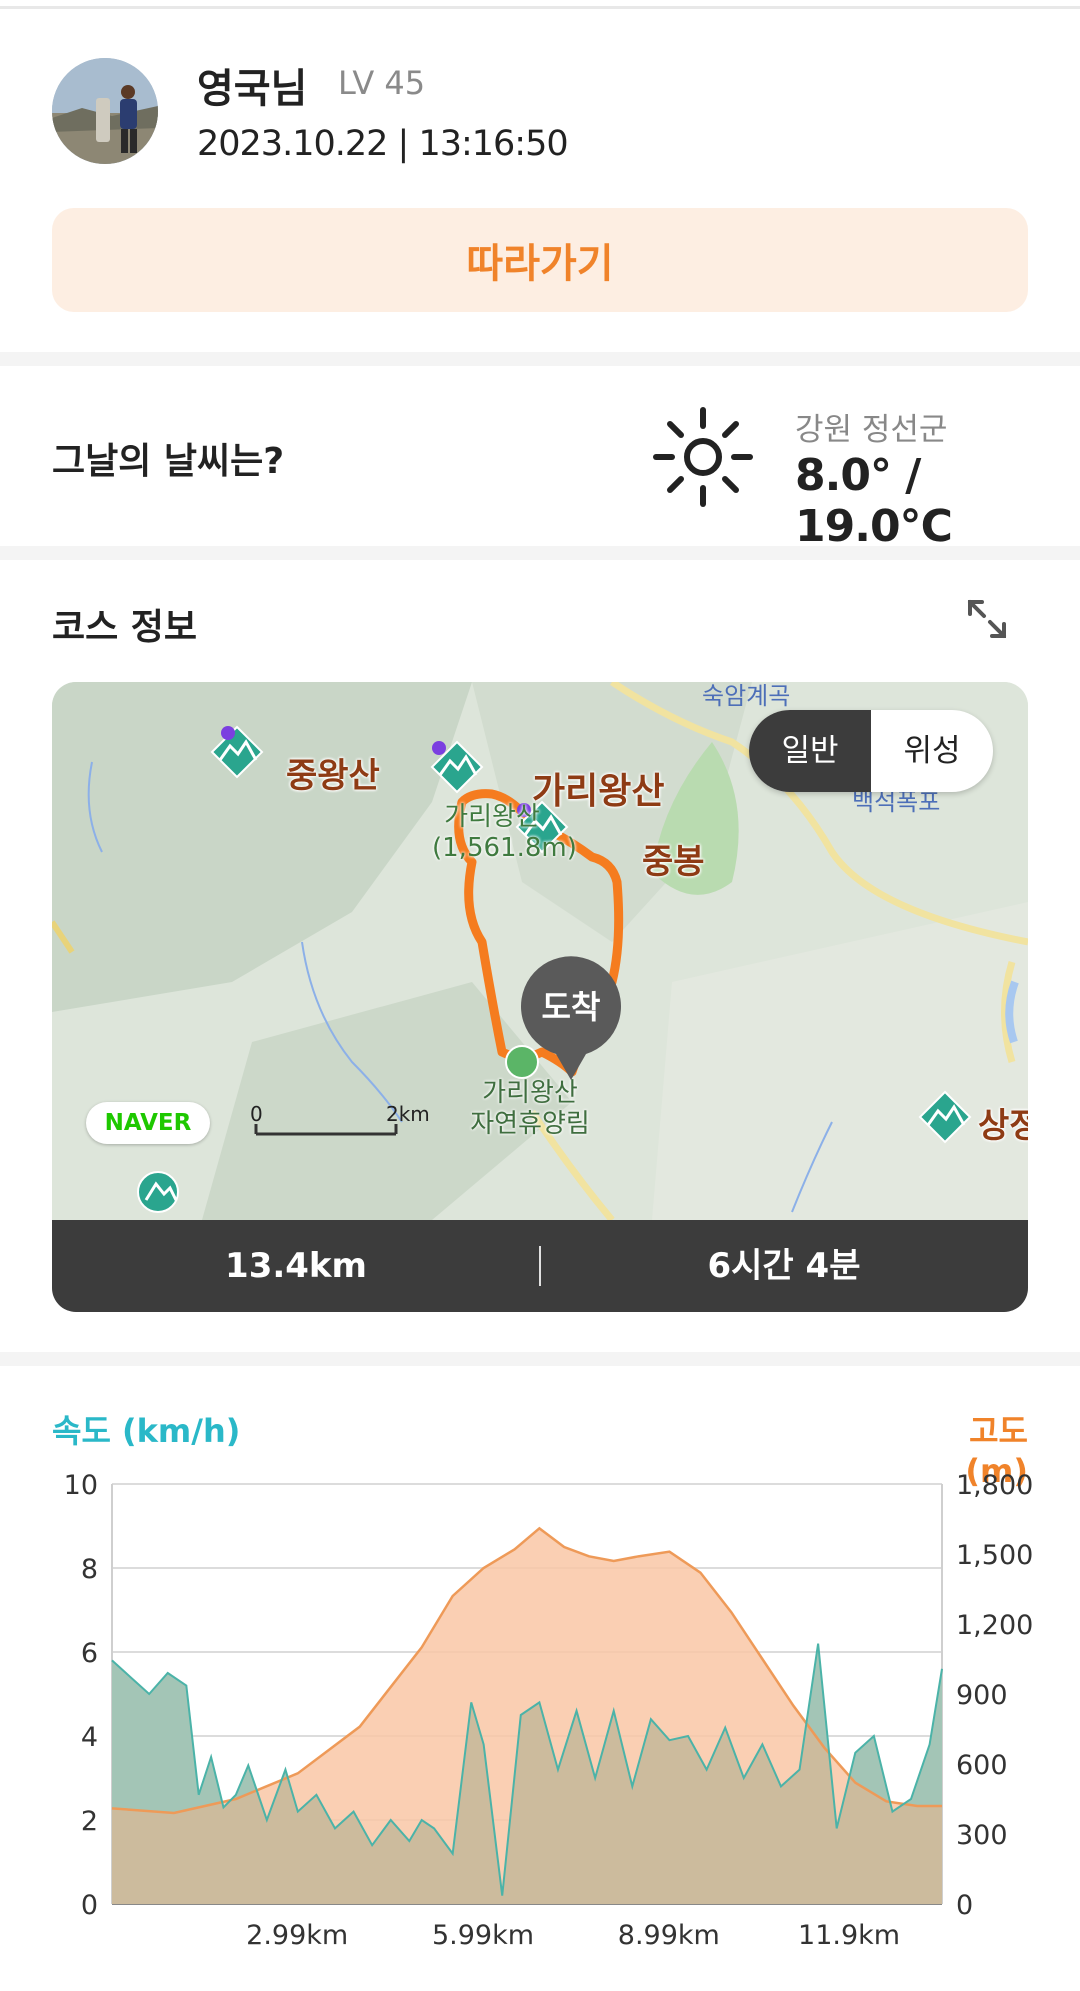 The height and width of the screenshot is (1991, 1080). Describe the element at coordinates (987, 619) in the screenshot. I see `expand-icon` at that location.